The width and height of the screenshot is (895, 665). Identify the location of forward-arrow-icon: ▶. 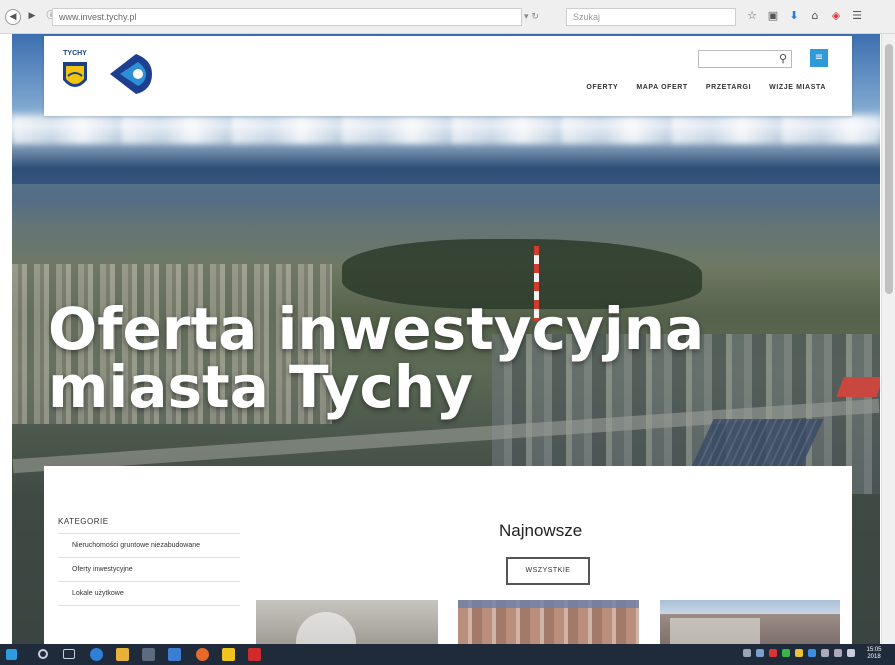
(32, 17).